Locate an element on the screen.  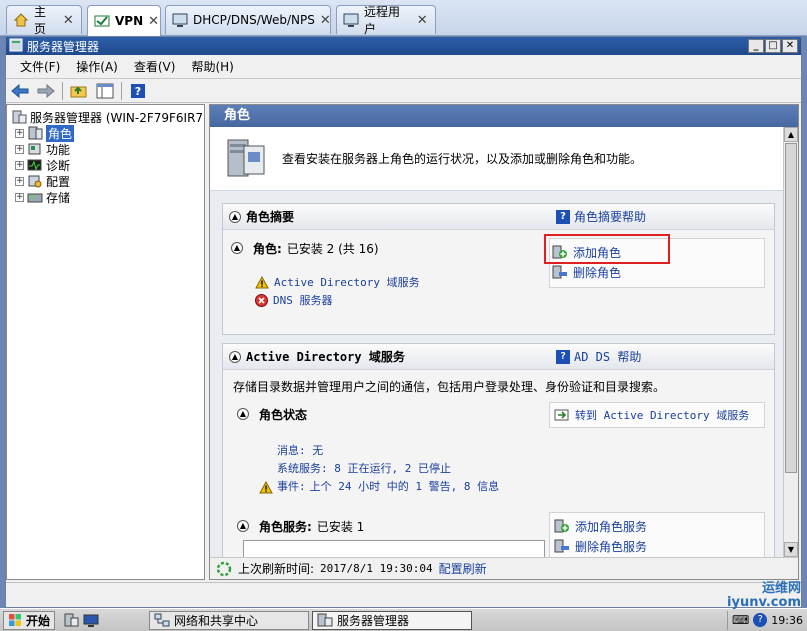
role-services-value: 已安装 1 is located at coordinates (340, 526).